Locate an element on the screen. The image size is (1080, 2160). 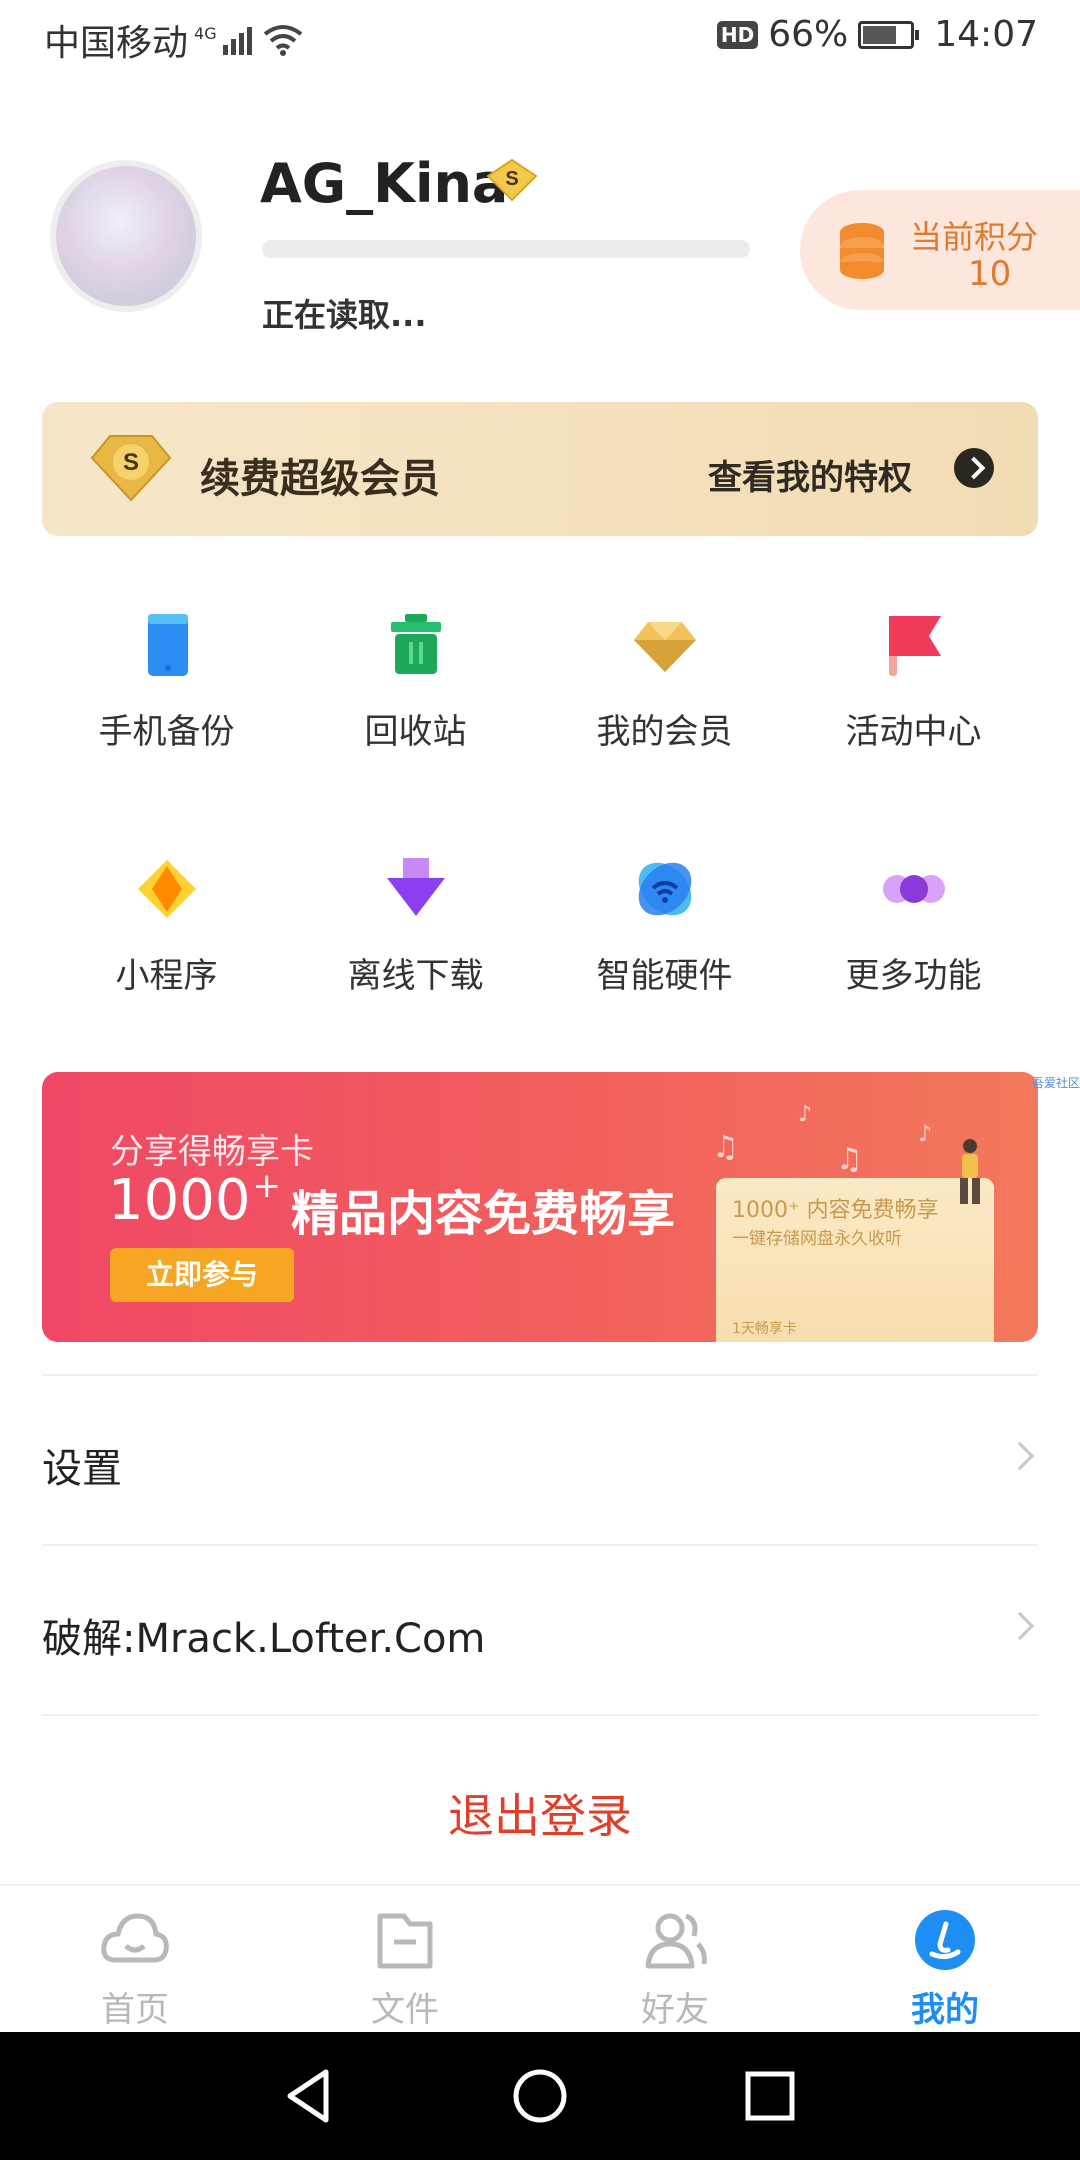
grid-label: 离线下载 is located at coordinates (415, 976).